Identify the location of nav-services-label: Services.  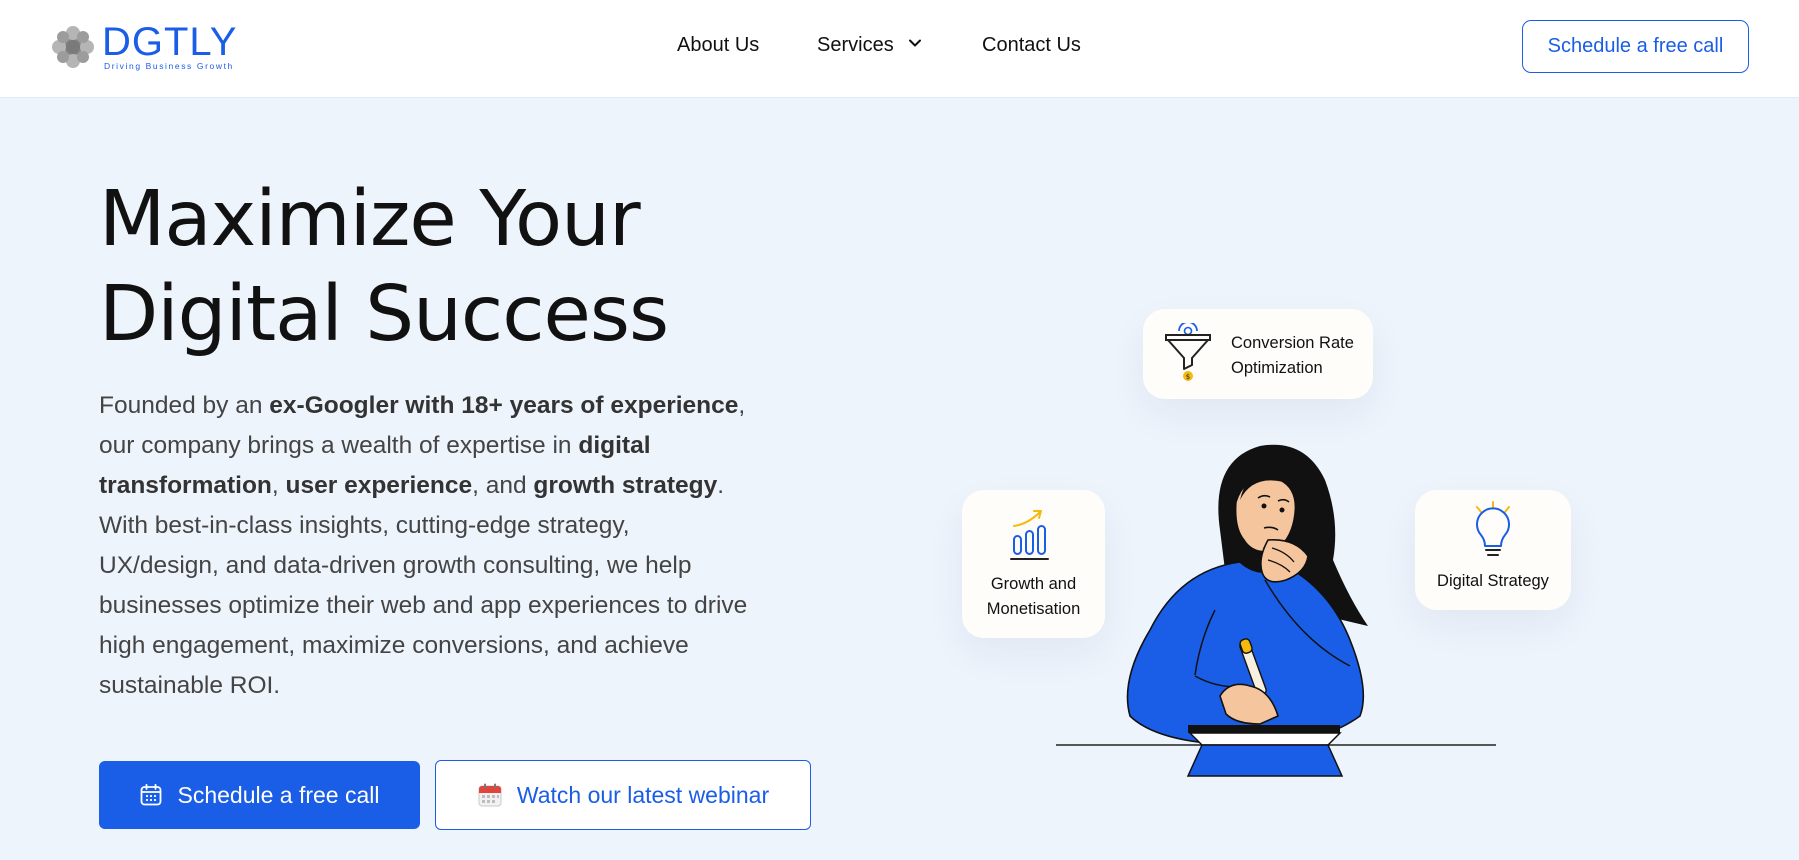
(855, 45).